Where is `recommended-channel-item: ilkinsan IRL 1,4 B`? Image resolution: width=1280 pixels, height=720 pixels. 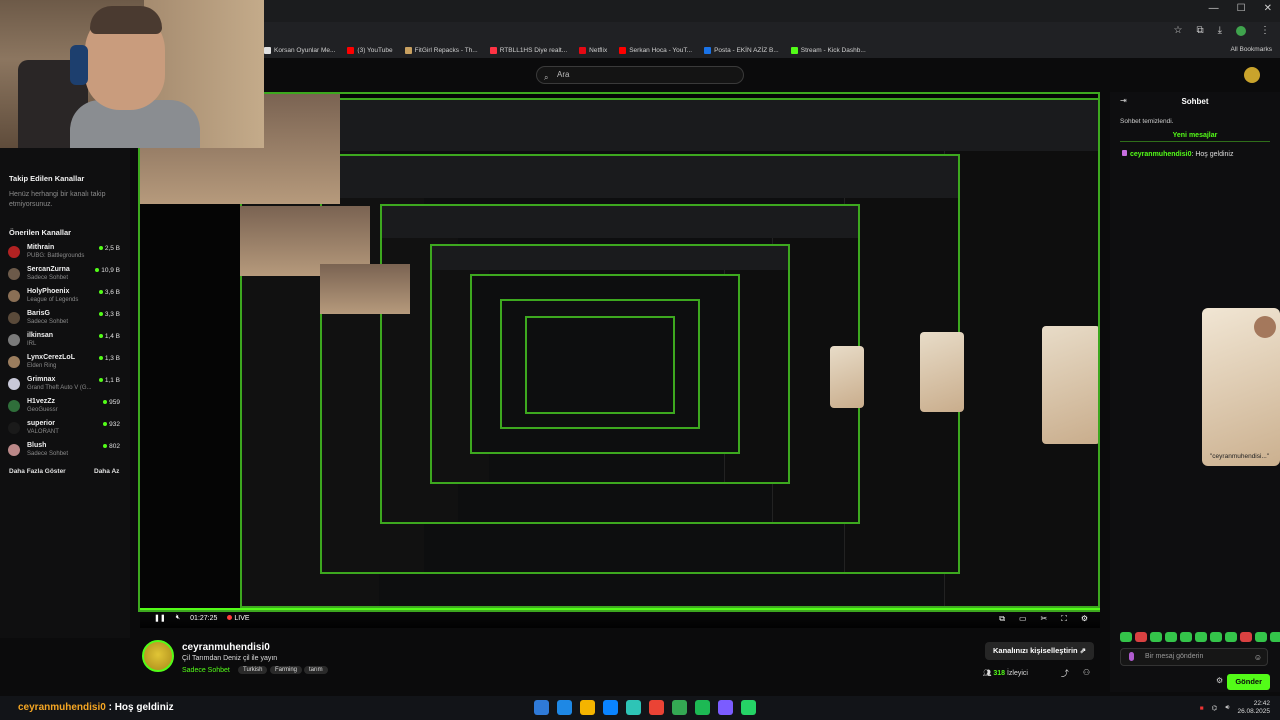
recommended-channel-item: ilkinsan IRL 1,4 B is located at coordinates (66, 342).